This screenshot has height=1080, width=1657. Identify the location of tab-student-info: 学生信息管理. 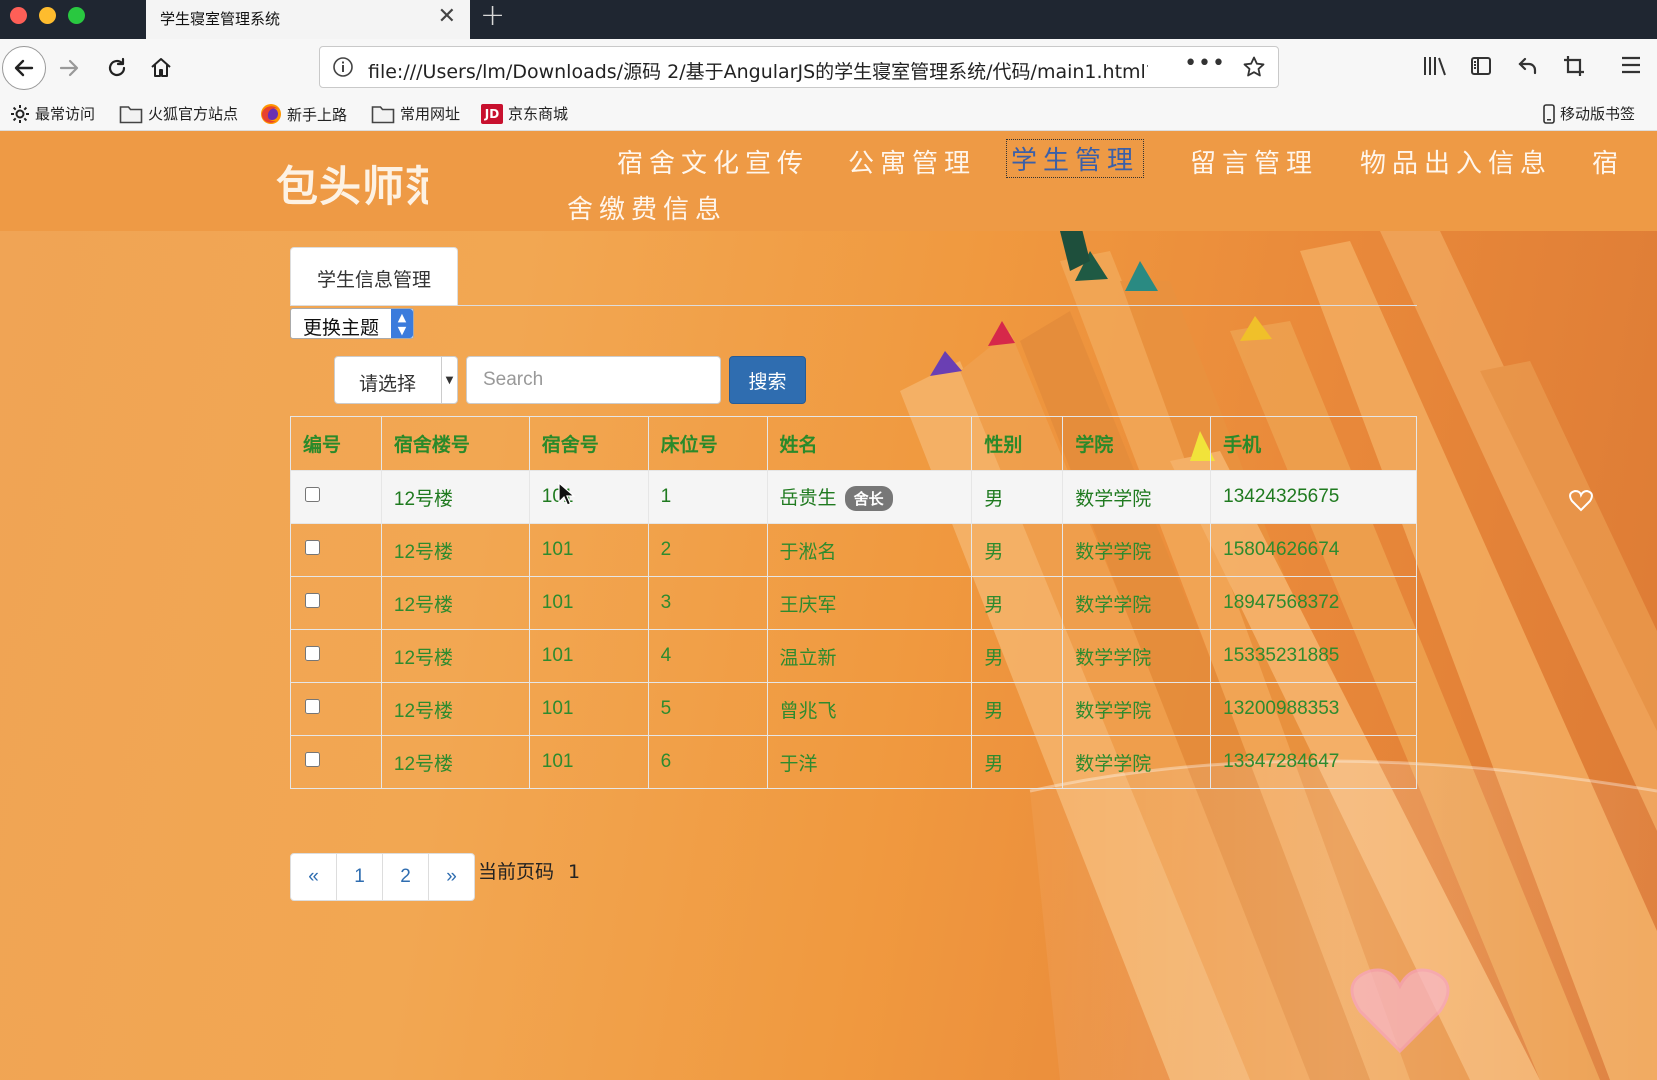
(374, 276).